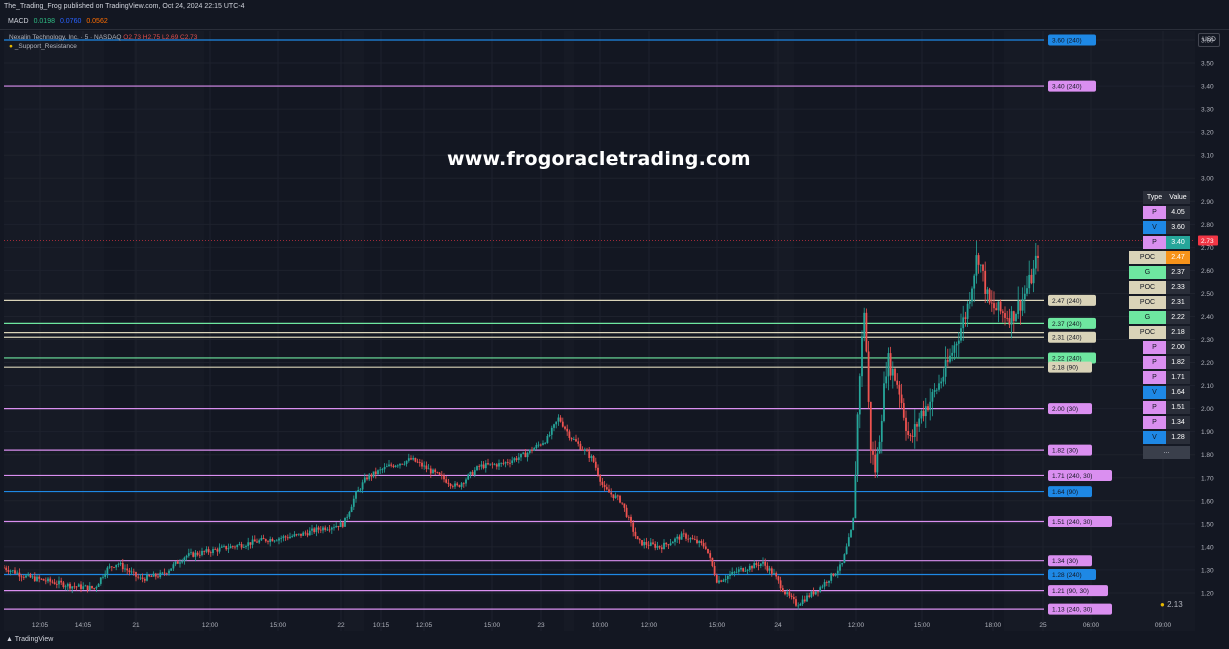  Describe the element at coordinates (1154, 392) in the screenshot. I see `table-cell-type: V` at that location.